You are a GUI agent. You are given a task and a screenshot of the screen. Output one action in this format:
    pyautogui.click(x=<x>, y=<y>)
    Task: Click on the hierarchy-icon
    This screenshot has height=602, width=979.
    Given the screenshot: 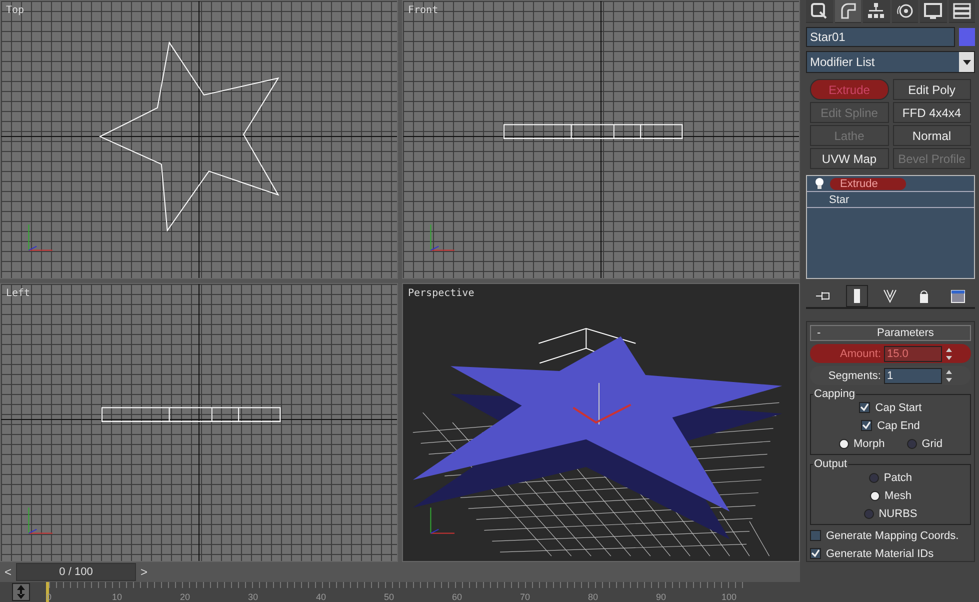 What is the action you would take?
    pyautogui.click(x=876, y=11)
    